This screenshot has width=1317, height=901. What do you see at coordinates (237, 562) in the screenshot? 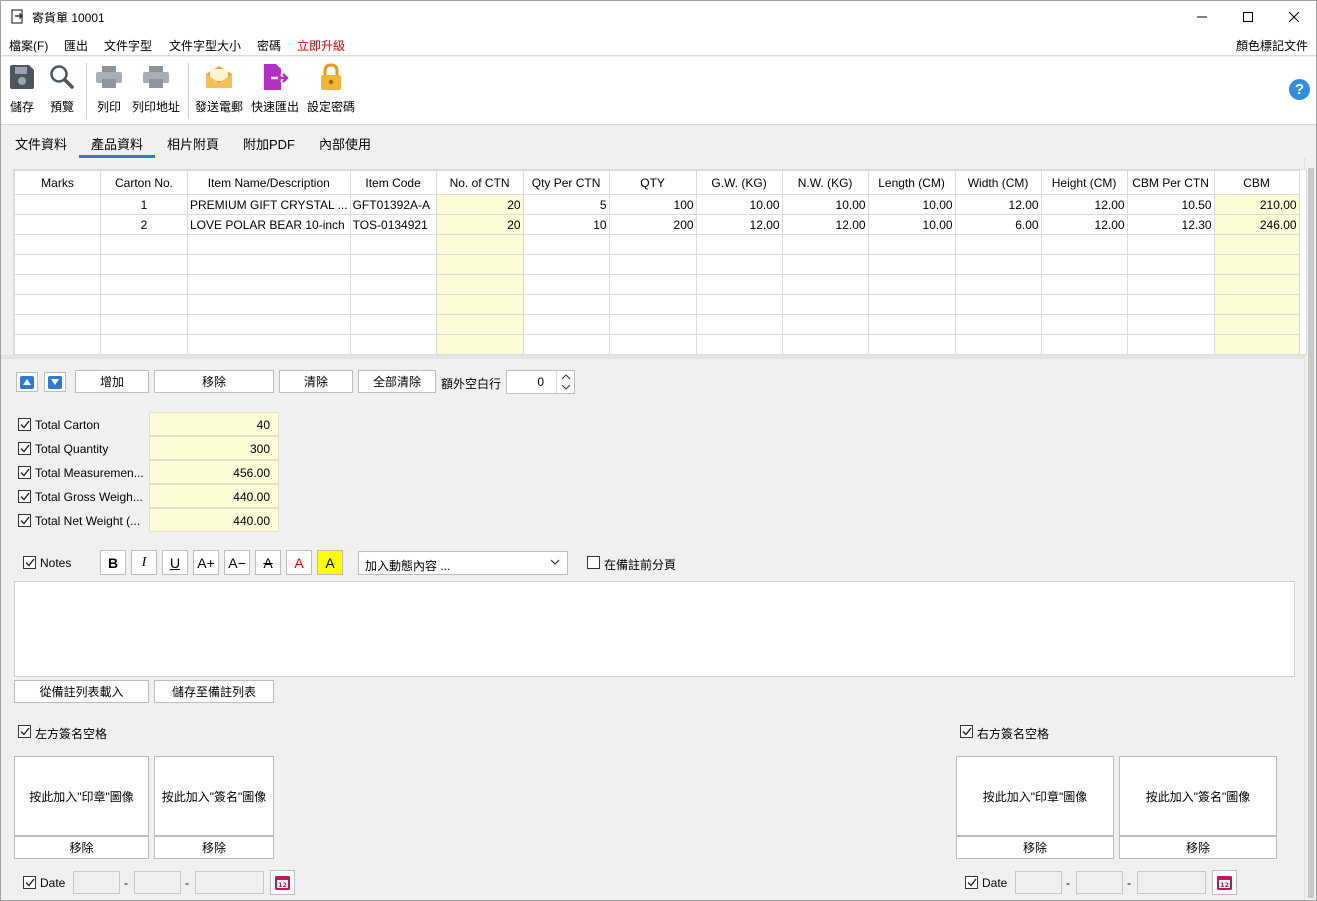
I see `decrease-font-button: A−` at bounding box center [237, 562].